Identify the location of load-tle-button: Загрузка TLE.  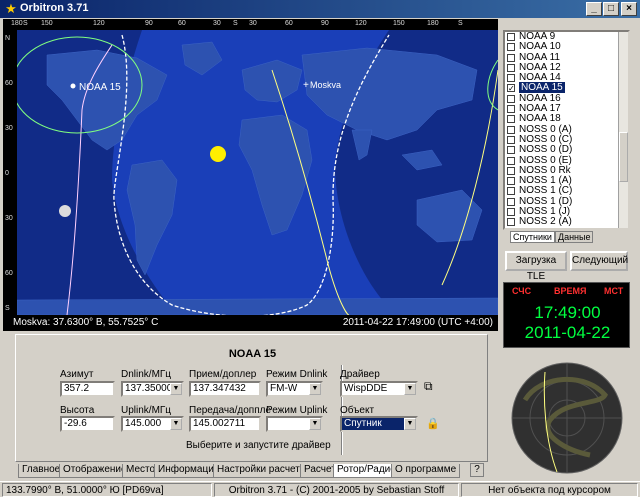
(536, 266).